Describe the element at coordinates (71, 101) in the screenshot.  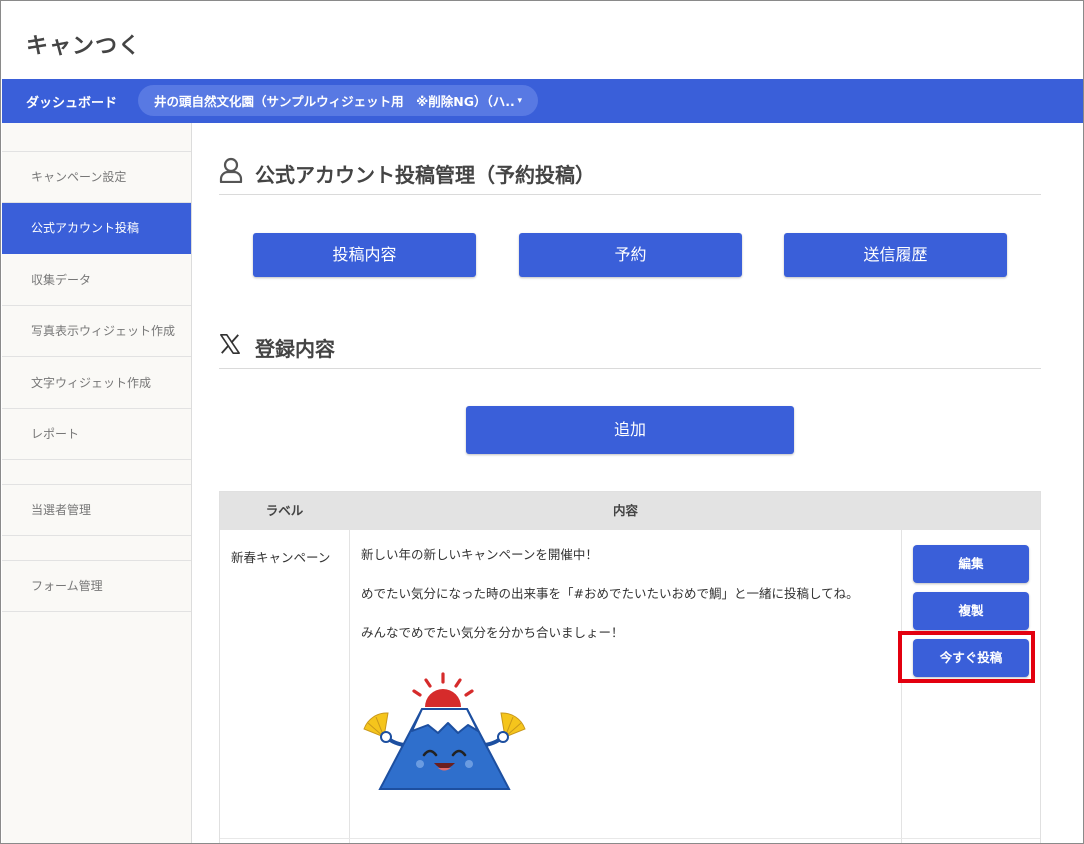
I see `dashboard-link: ダッシュボード` at that location.